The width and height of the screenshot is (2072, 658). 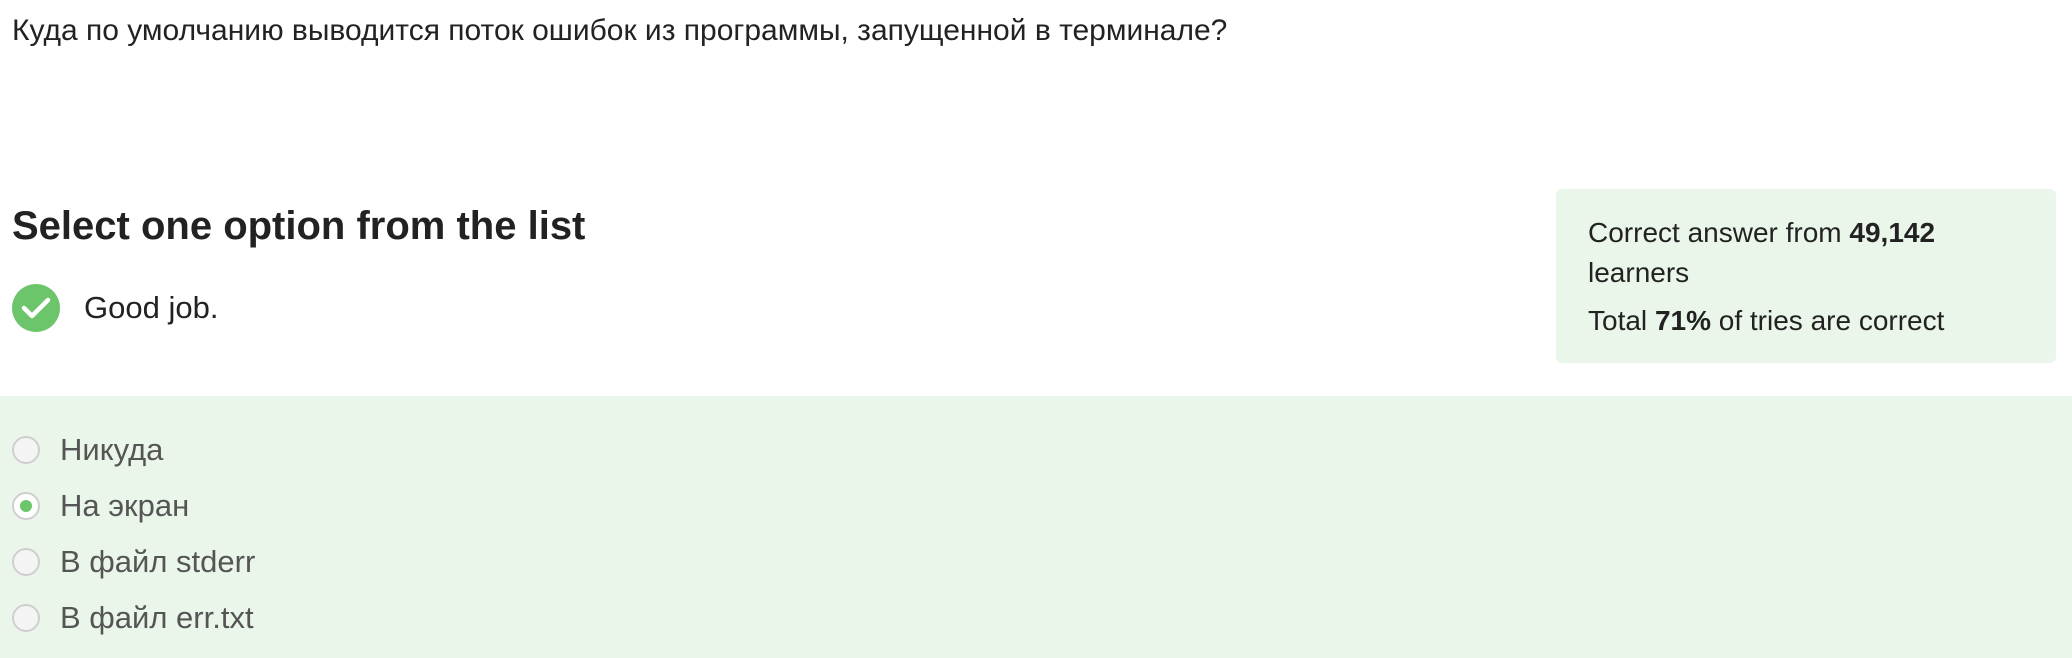 What do you see at coordinates (1719, 232) in the screenshot?
I see `stats-correct-prefix: Correct answer from` at bounding box center [1719, 232].